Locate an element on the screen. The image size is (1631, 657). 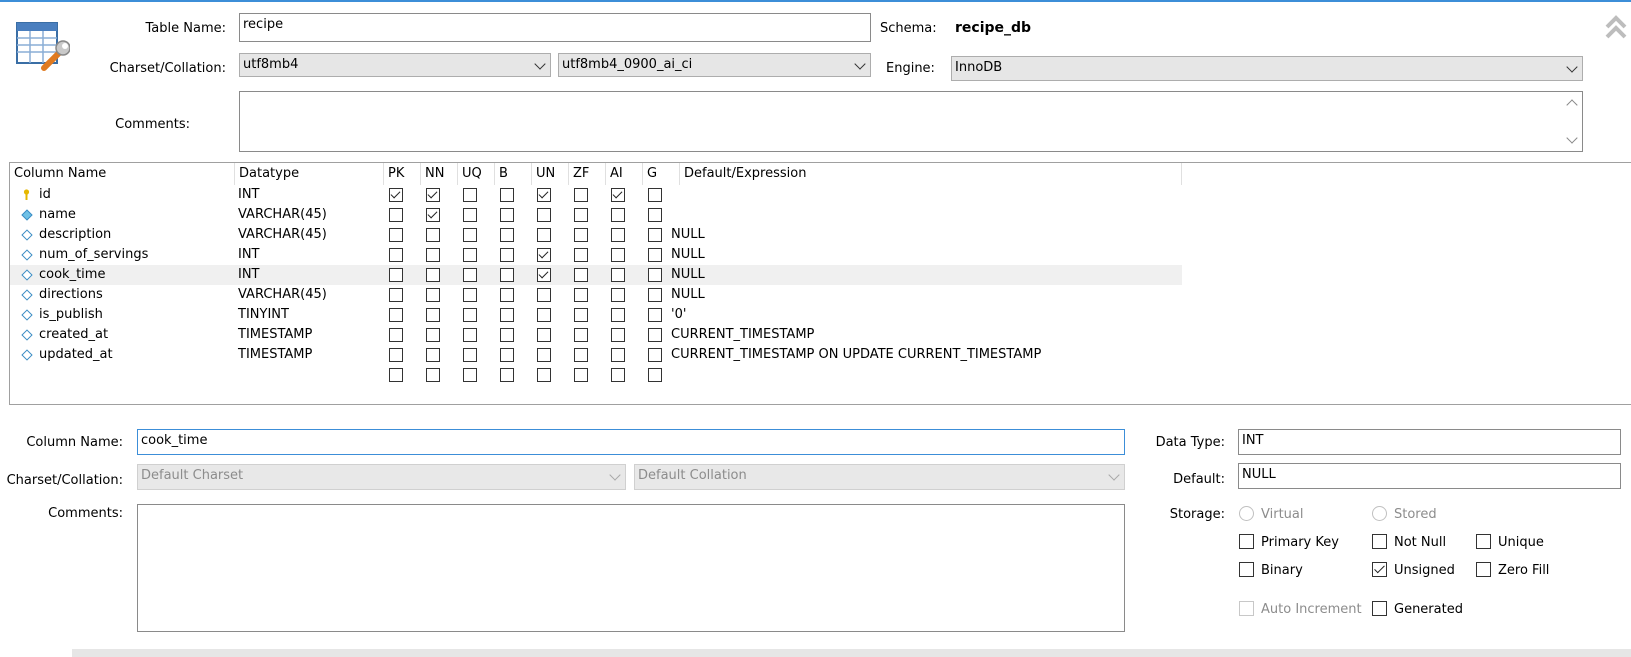
header-un: UN is located at coordinates (550, 174).